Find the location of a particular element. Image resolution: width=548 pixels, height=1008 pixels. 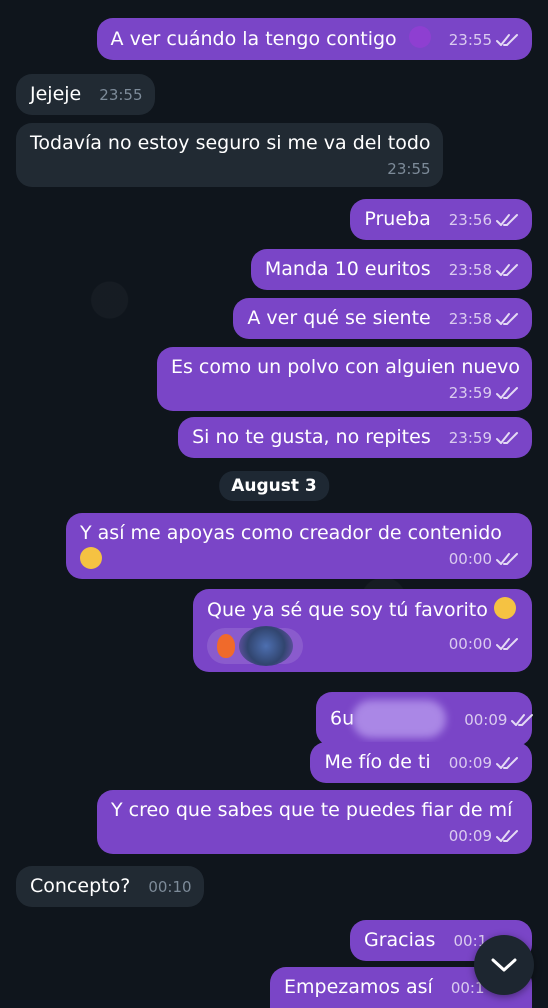

message-outgoing: Que ya sé que soy tú favorito 00:00 is located at coordinates (362, 630).